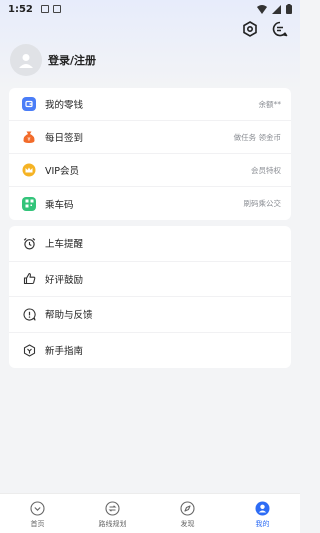 This screenshot has height=533, width=320. I want to click on app-notification-icon, so click(56, 9).